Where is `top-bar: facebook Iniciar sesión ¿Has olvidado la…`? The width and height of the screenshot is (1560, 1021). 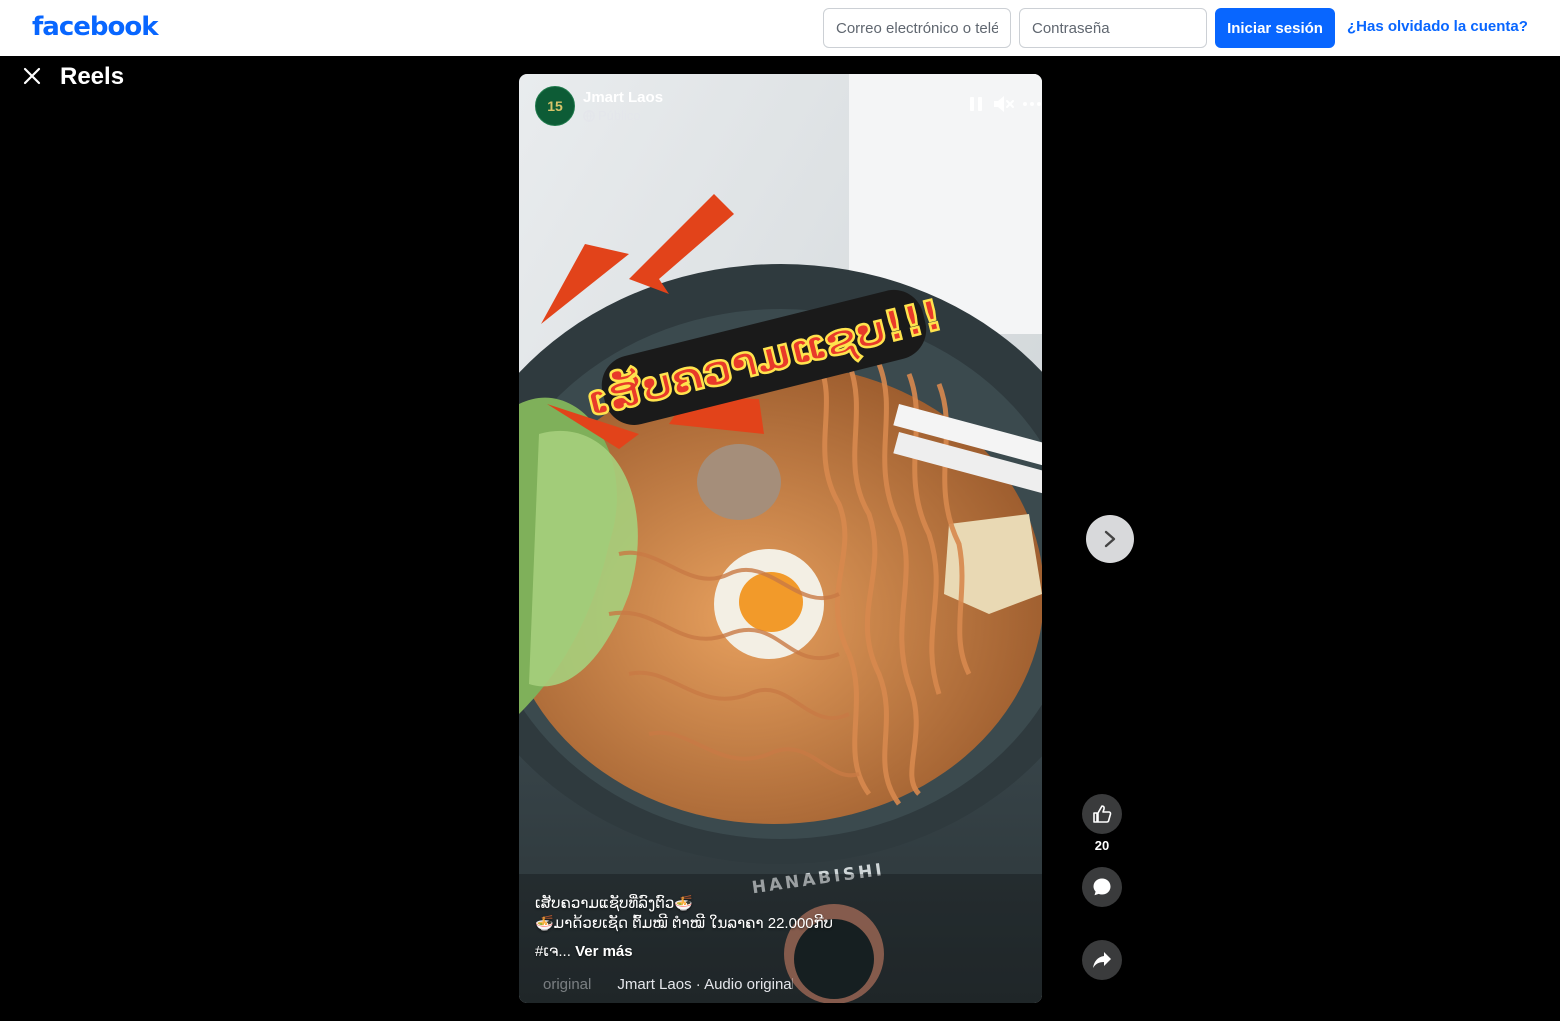
top-bar: facebook Iniciar sesión ¿Has olvidado la… is located at coordinates (780, 28).